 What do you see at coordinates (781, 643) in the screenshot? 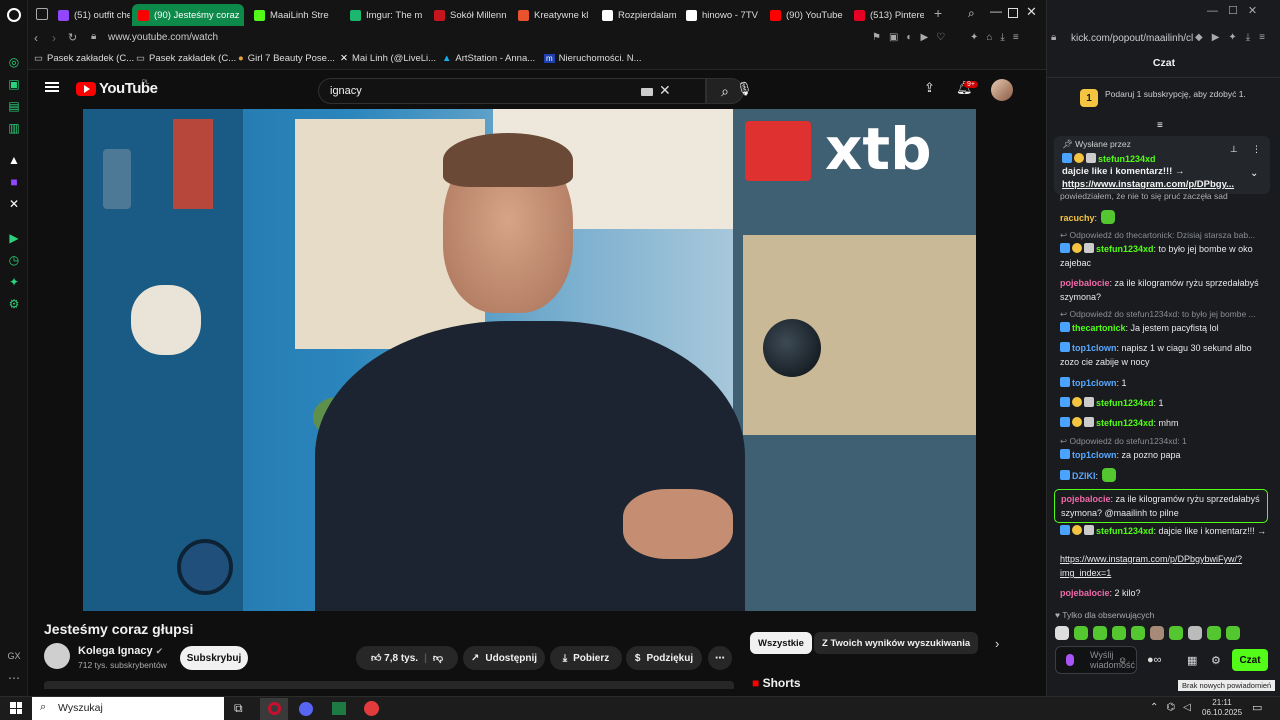
I see `chip-all: Wszystkie` at bounding box center [781, 643].